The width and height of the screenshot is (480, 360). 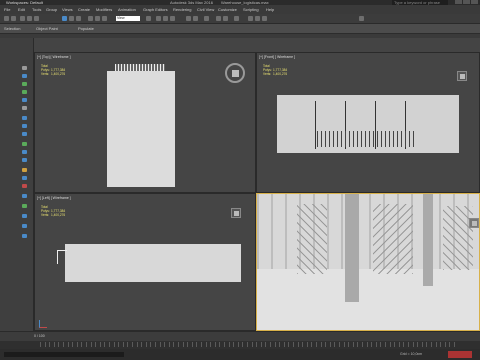 What do you see at coordinates (17, 185) in the screenshot?
I see `command-panel` at bounding box center [17, 185].